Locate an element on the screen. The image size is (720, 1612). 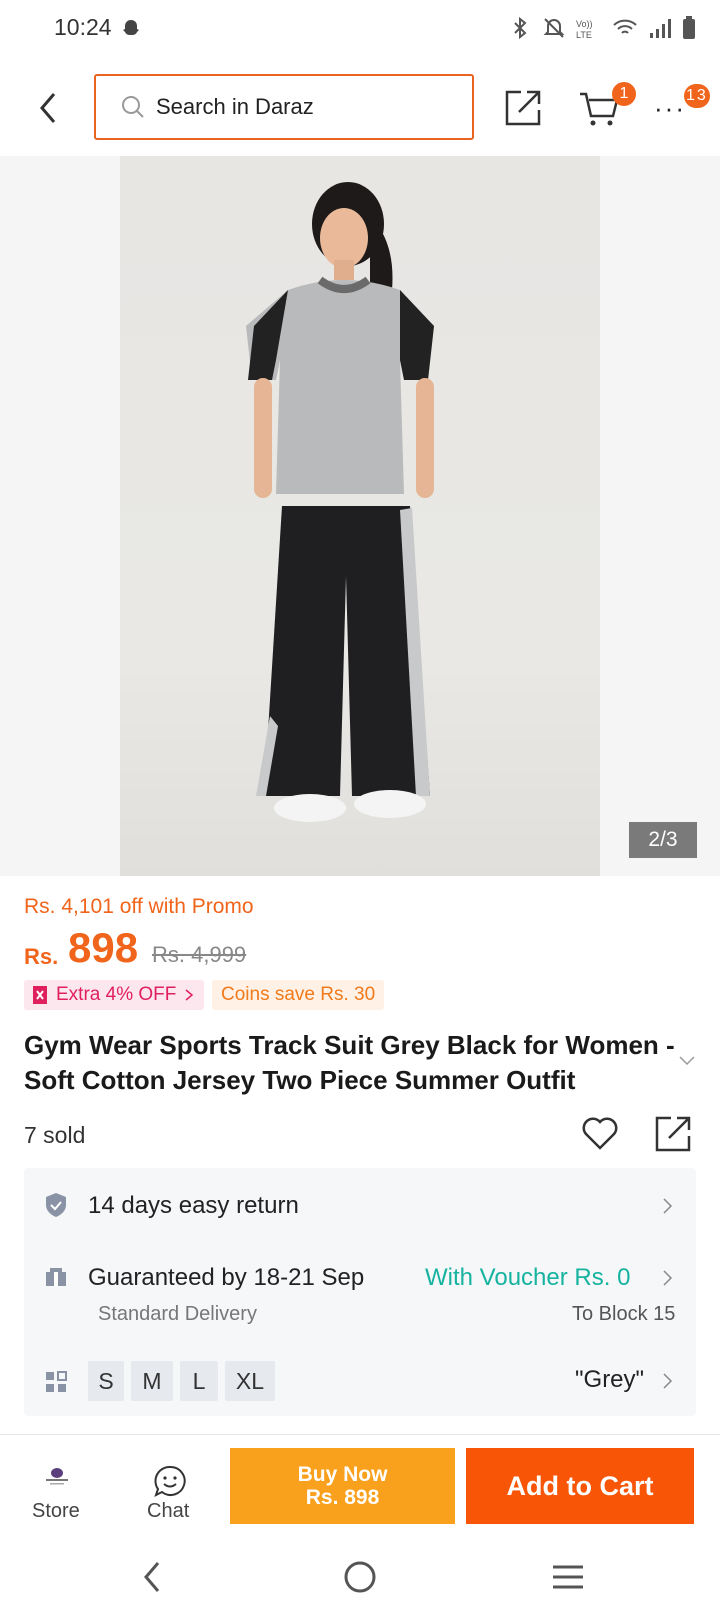
selected-color: "Grey" is located at coordinates (609, 1380).